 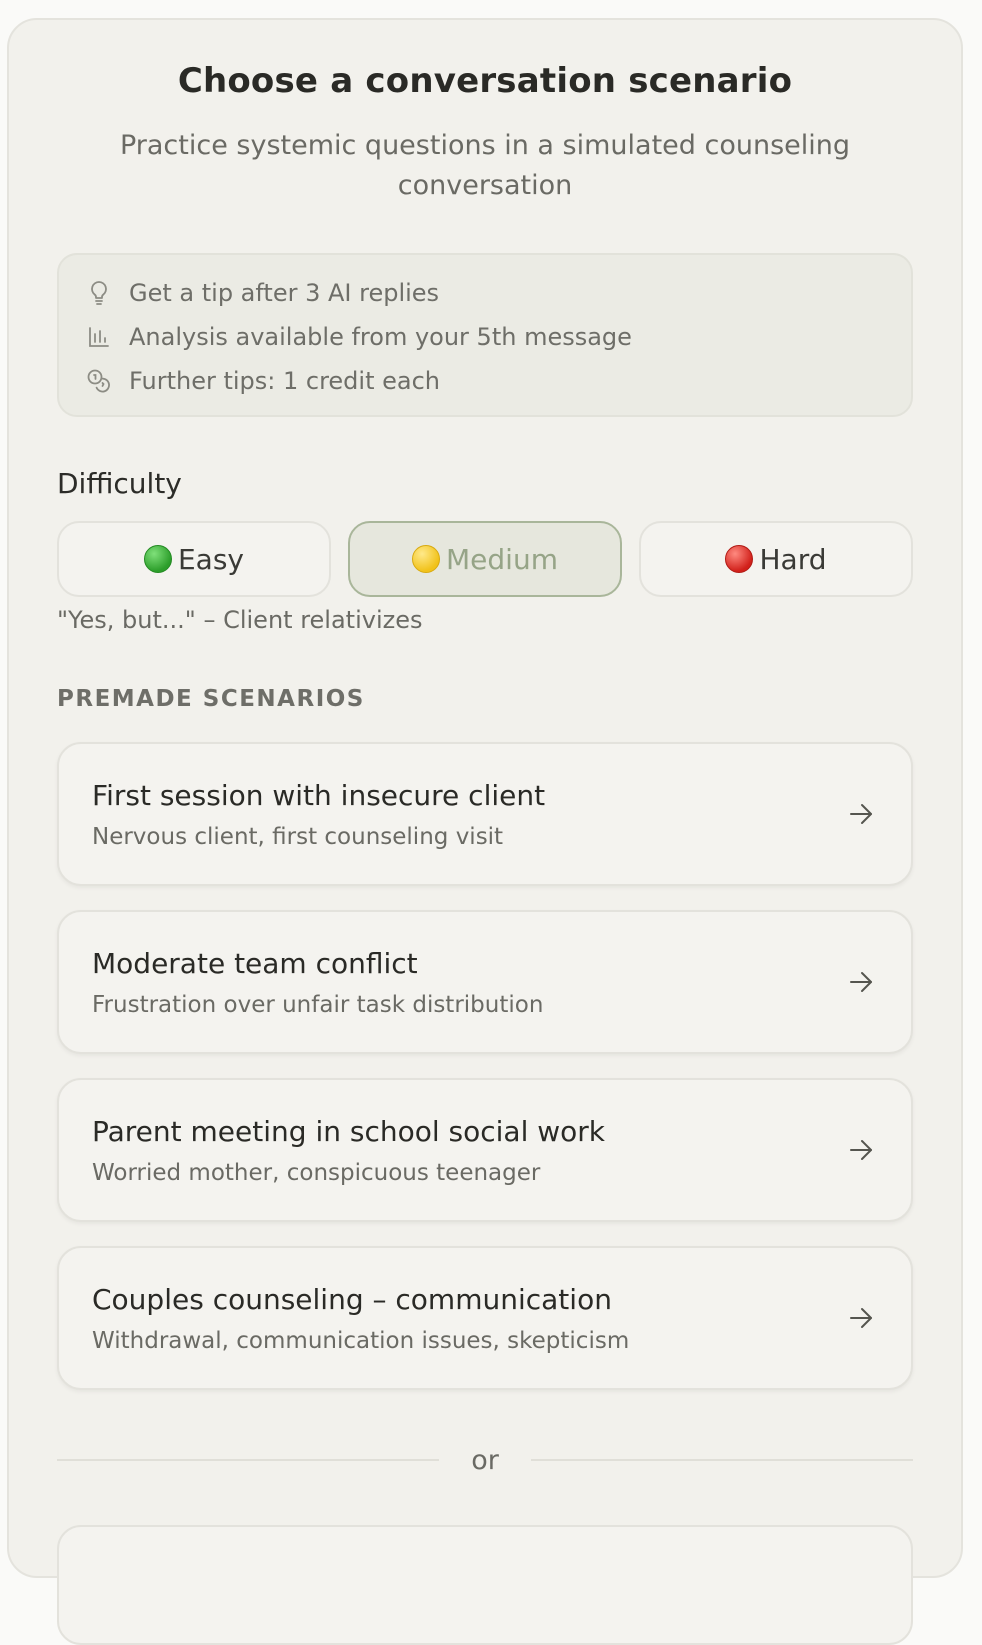 I want to click on coins-icon, so click(x=99, y=381).